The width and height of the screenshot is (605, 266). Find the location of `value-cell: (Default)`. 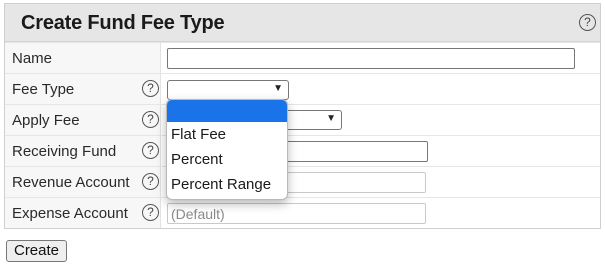

value-cell: (Default) is located at coordinates (380, 212).